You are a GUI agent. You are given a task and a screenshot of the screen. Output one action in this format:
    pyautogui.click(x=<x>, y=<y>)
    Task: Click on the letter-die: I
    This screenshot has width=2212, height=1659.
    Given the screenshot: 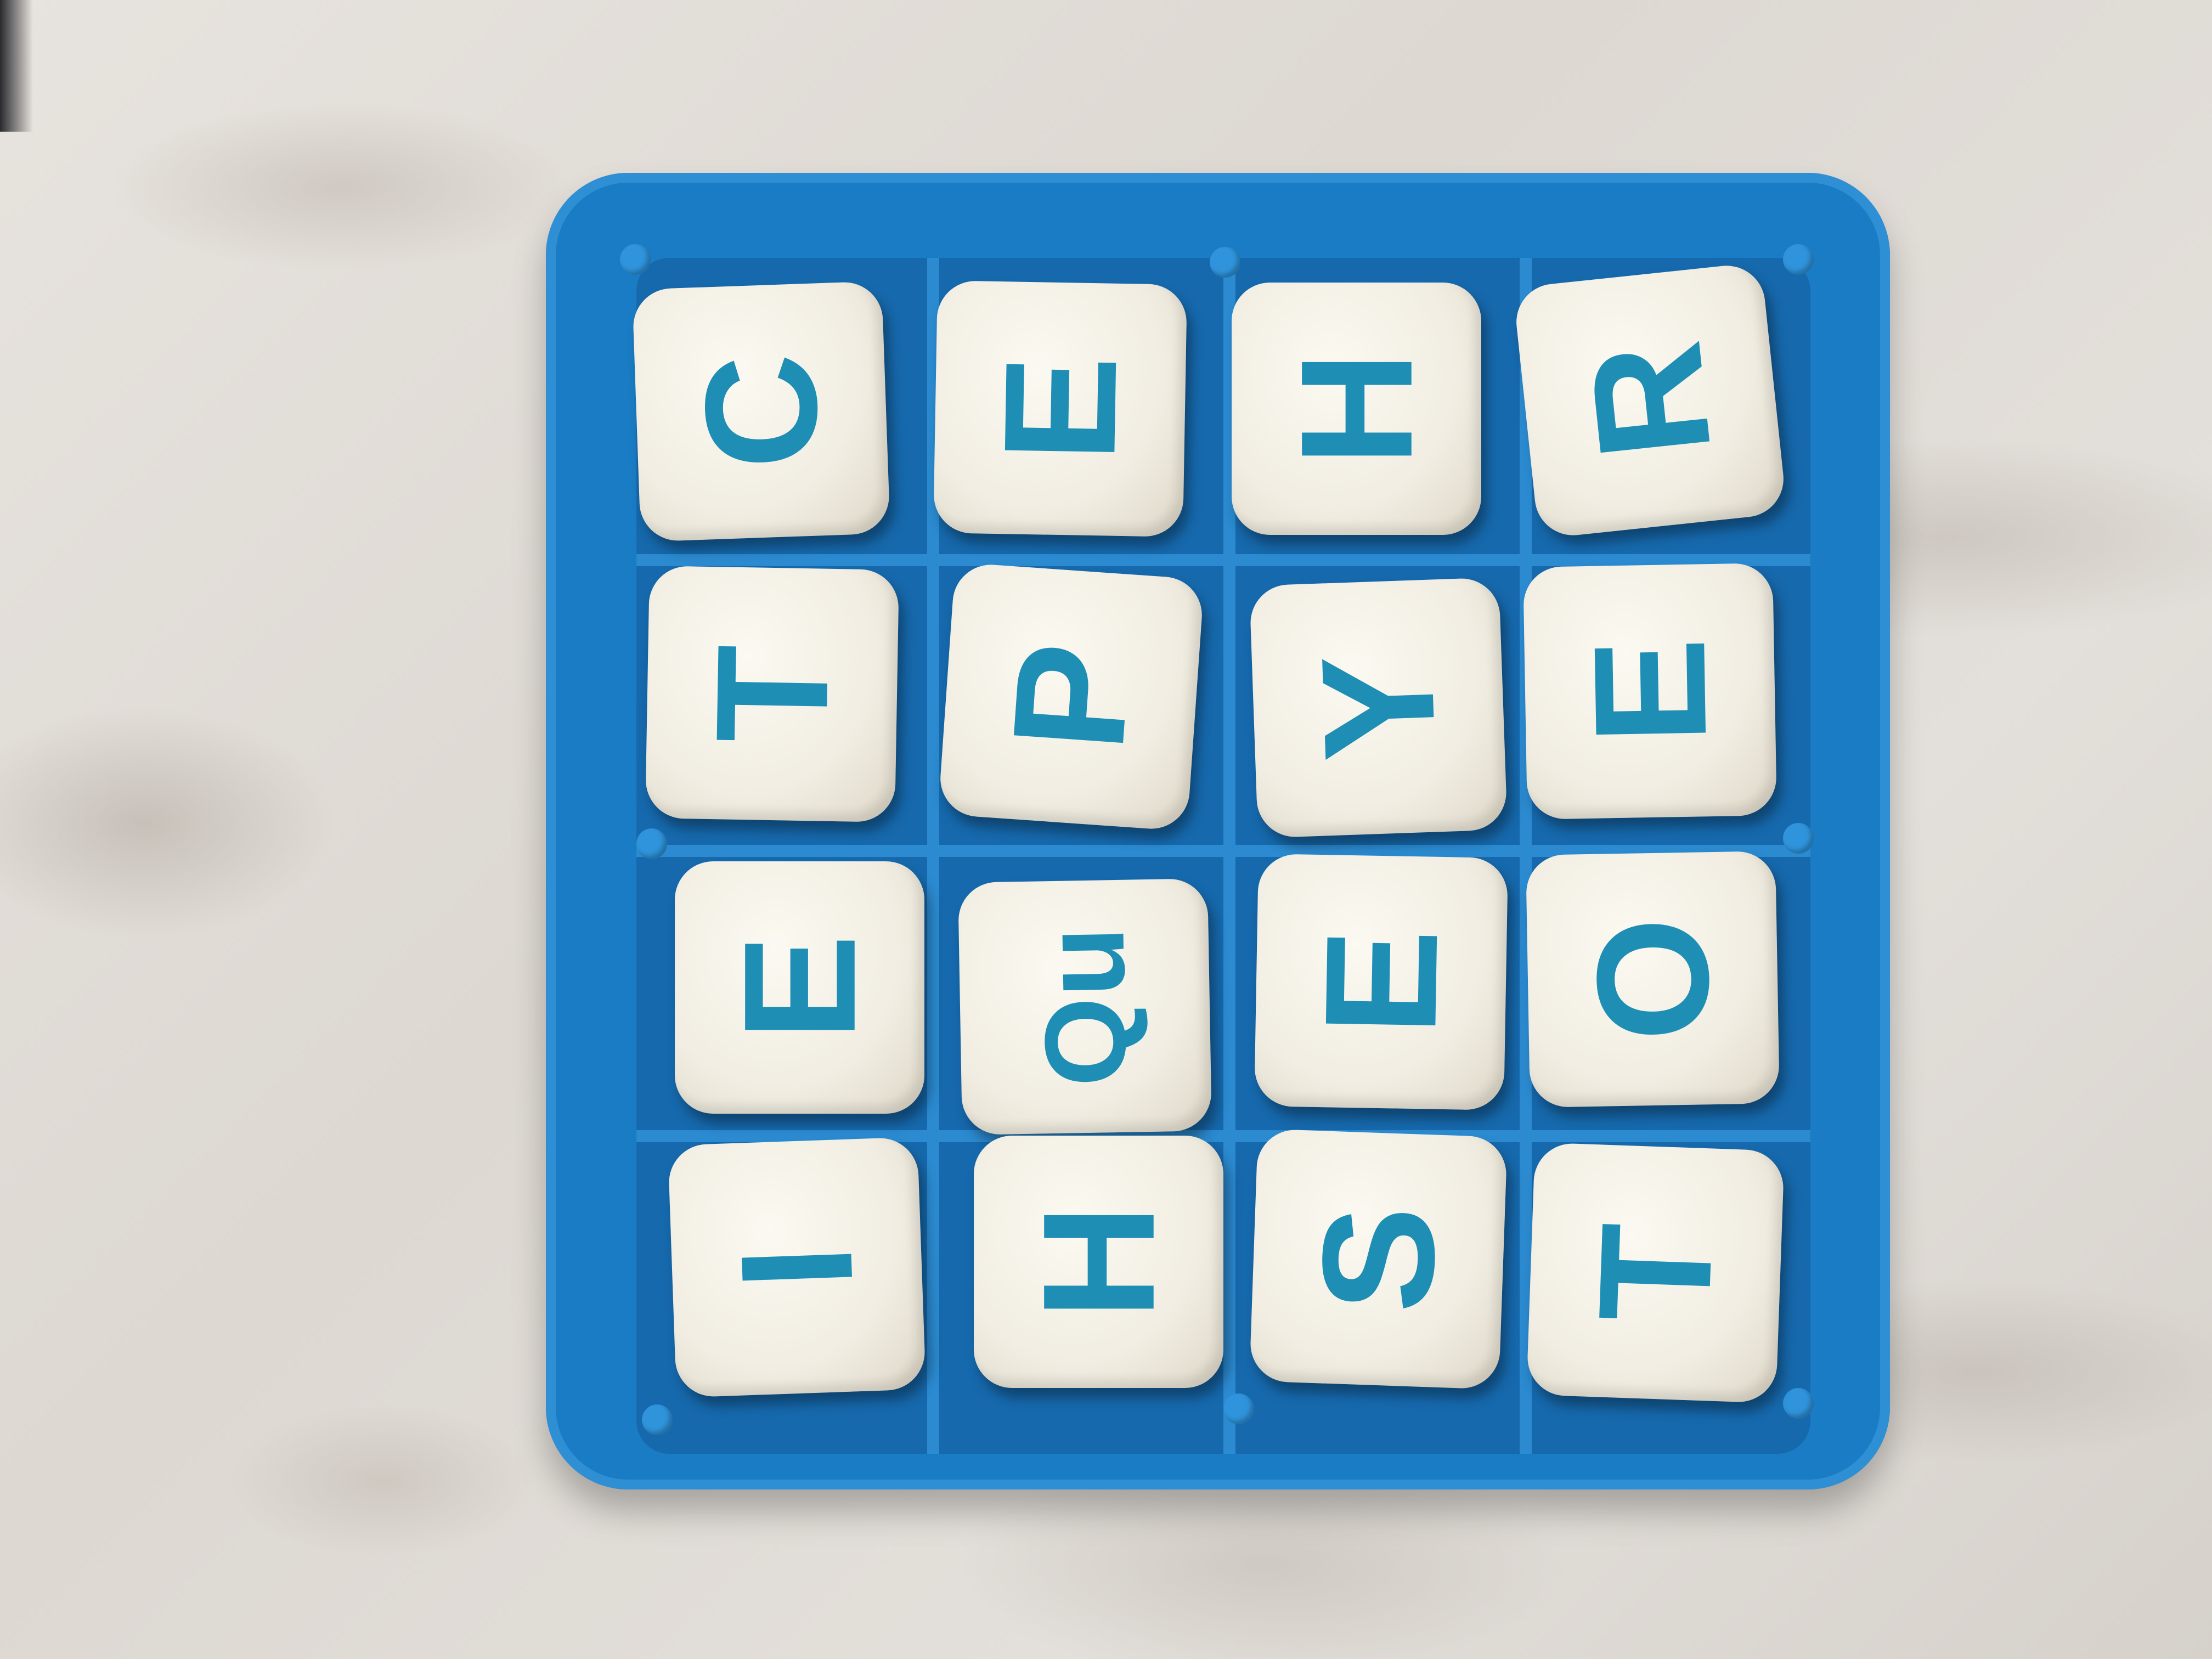 What is the action you would take?
    pyautogui.click(x=797, y=1267)
    